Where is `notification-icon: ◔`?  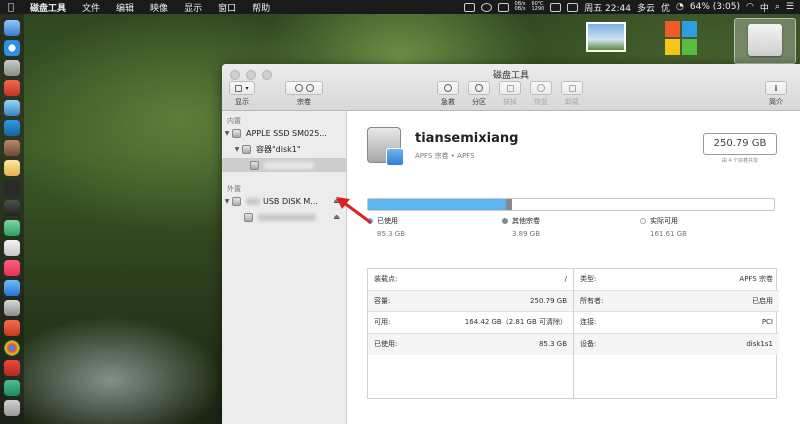
notification-icon: ◔ is located at coordinates (680, 7).